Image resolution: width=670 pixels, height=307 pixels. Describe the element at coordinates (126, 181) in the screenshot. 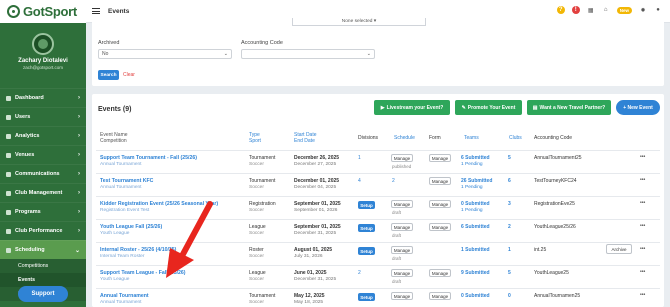

I see `event-name-link: Test Tournament KFC` at that location.